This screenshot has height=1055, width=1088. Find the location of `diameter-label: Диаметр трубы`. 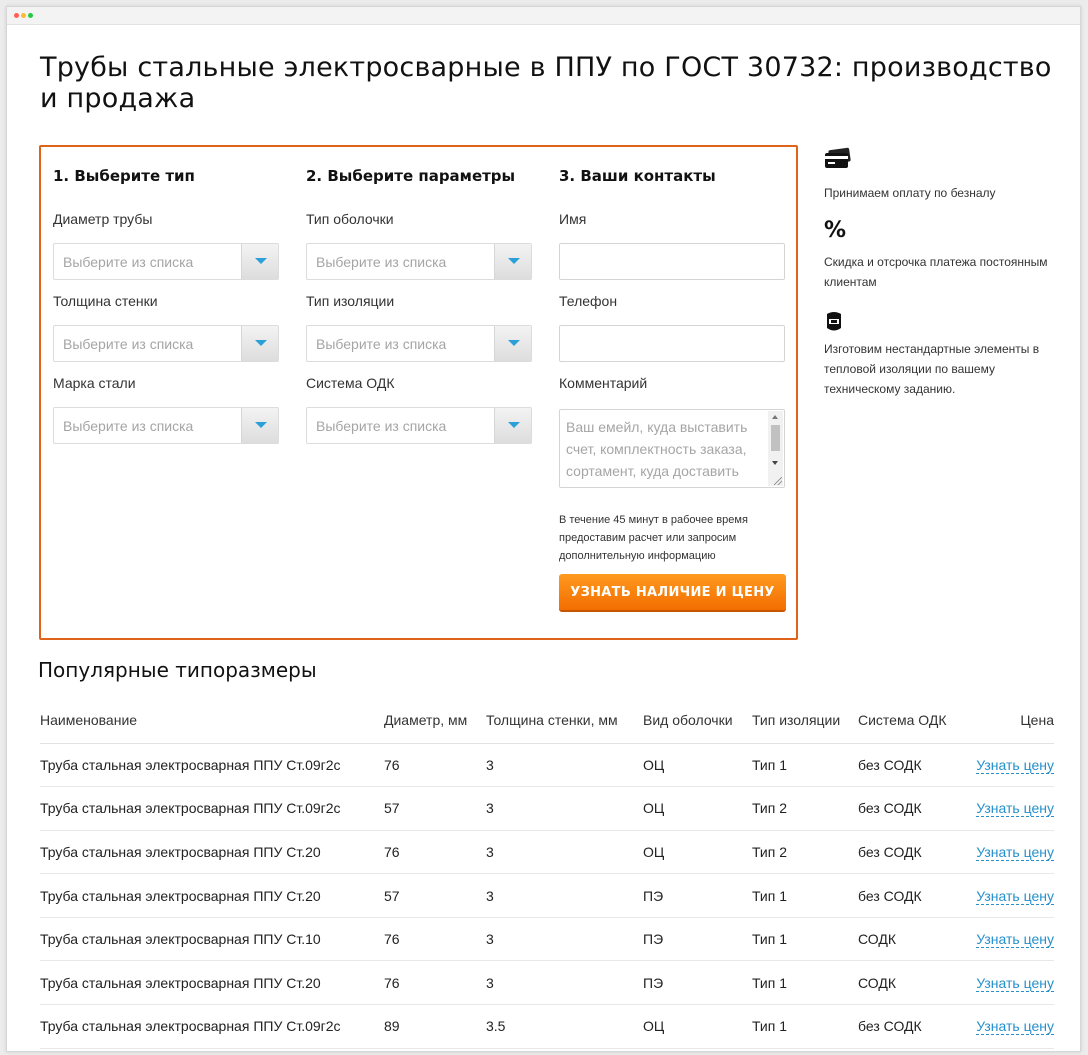

diameter-label: Диаметр трубы is located at coordinates (103, 219).